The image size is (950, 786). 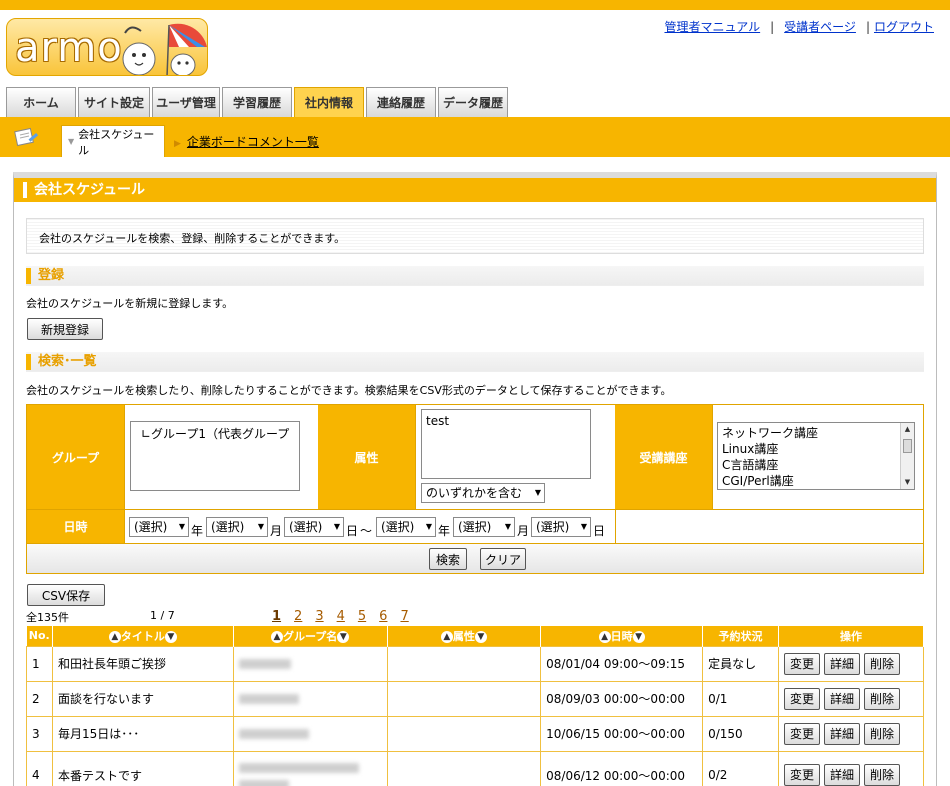 I want to click on scroll-up-icon: ▲, so click(x=907, y=429).